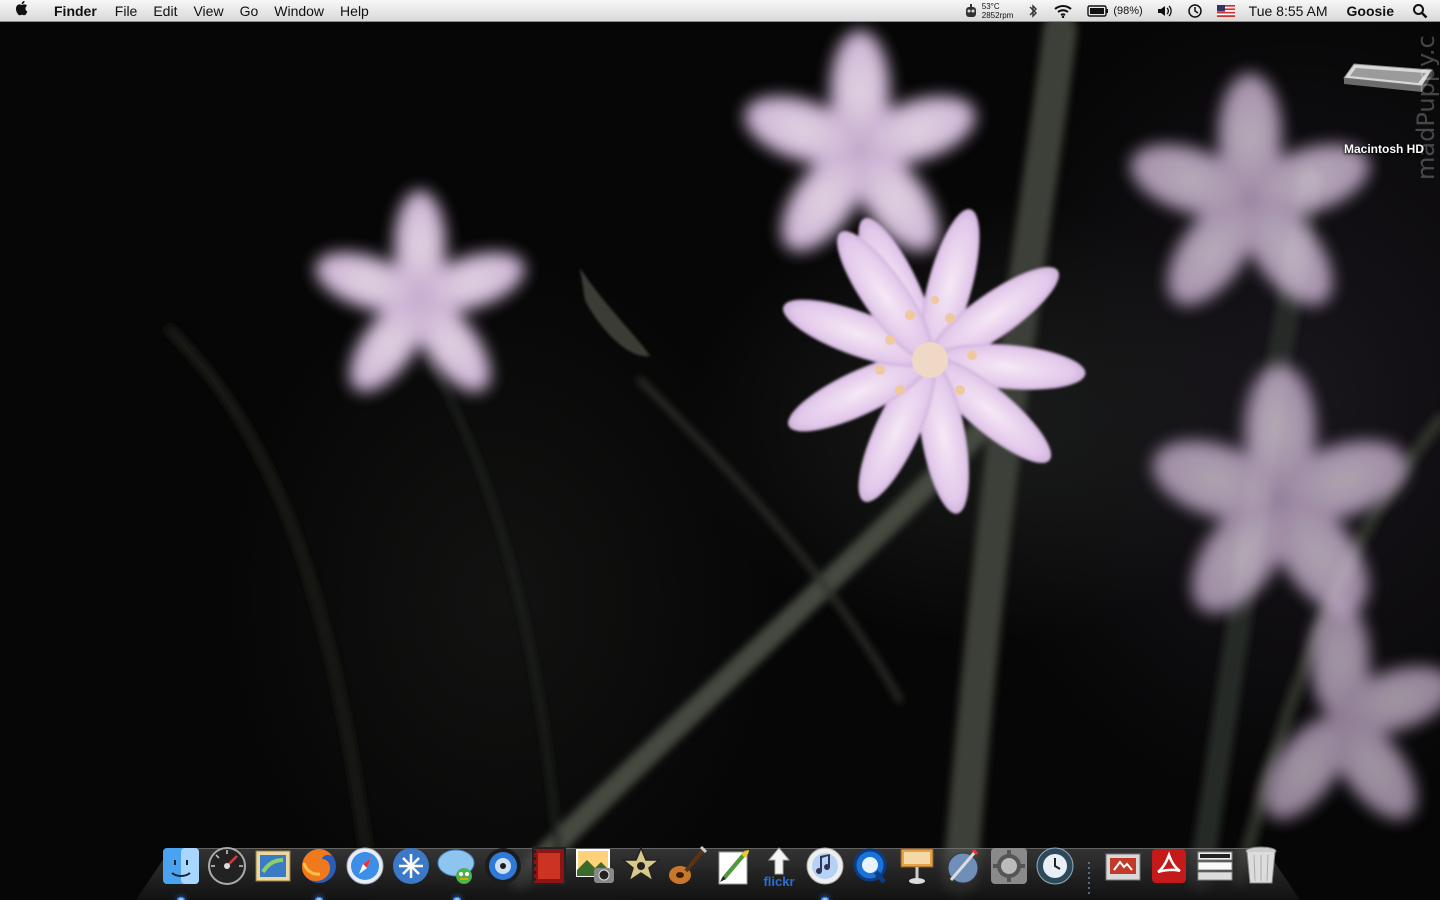 Image resolution: width=1440 pixels, height=900 pixels. I want to click on battery-percent: (98%), so click(1128, 11).